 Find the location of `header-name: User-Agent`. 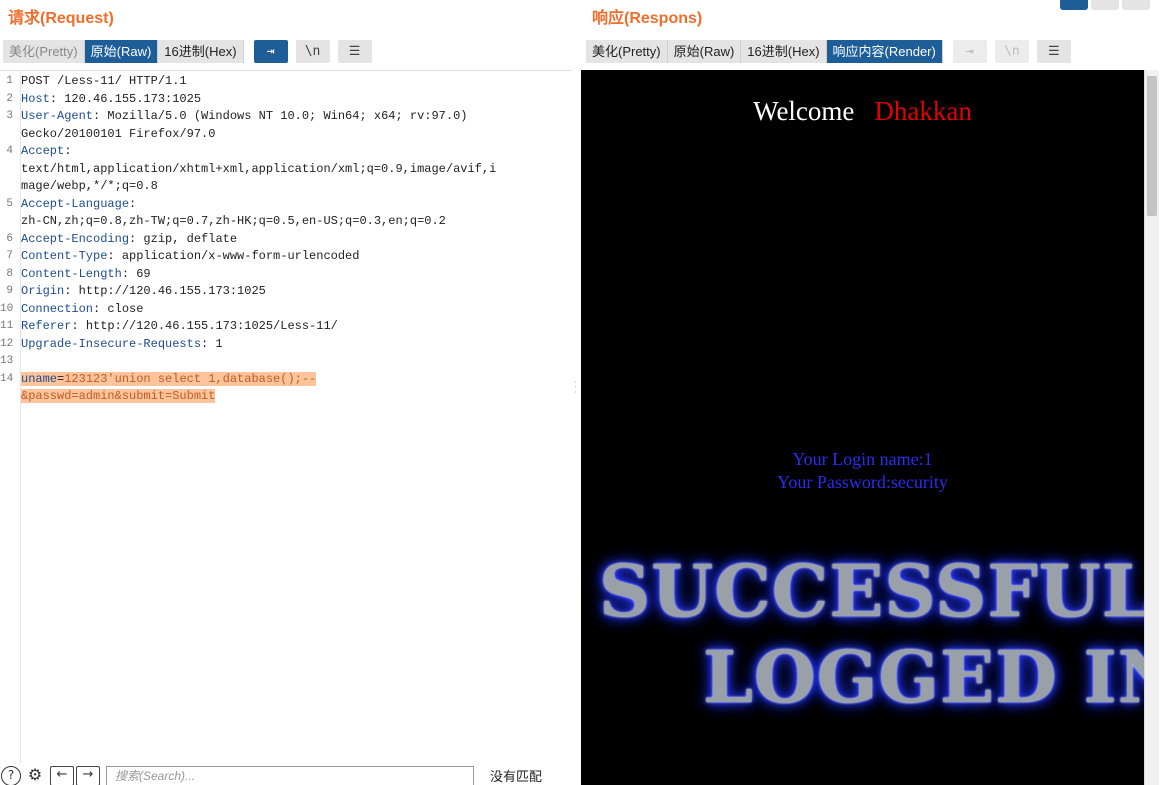

header-name: User-Agent is located at coordinates (57, 116).